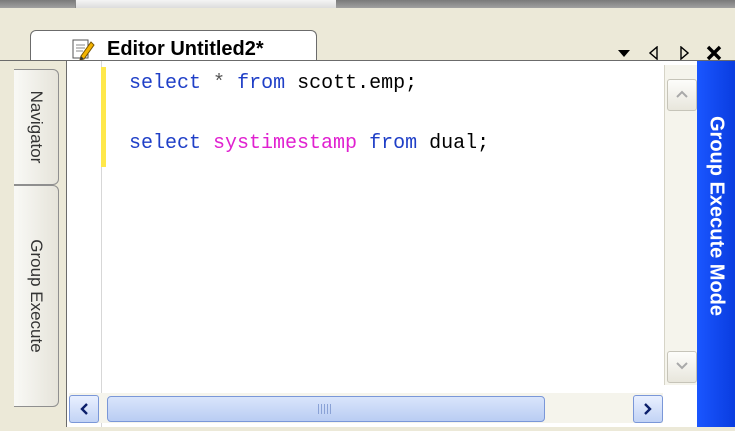 The image size is (735, 431). I want to click on scroll-down-button, so click(682, 367).